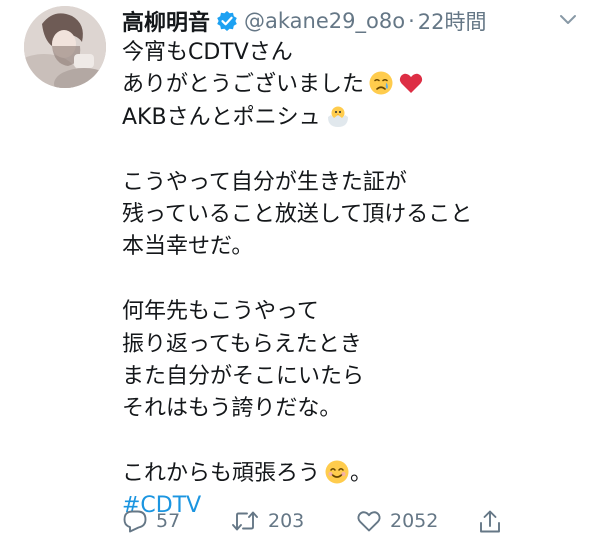 The image size is (600, 538). I want to click on tweet-line: 今宵もCDTVさん, so click(207, 52).